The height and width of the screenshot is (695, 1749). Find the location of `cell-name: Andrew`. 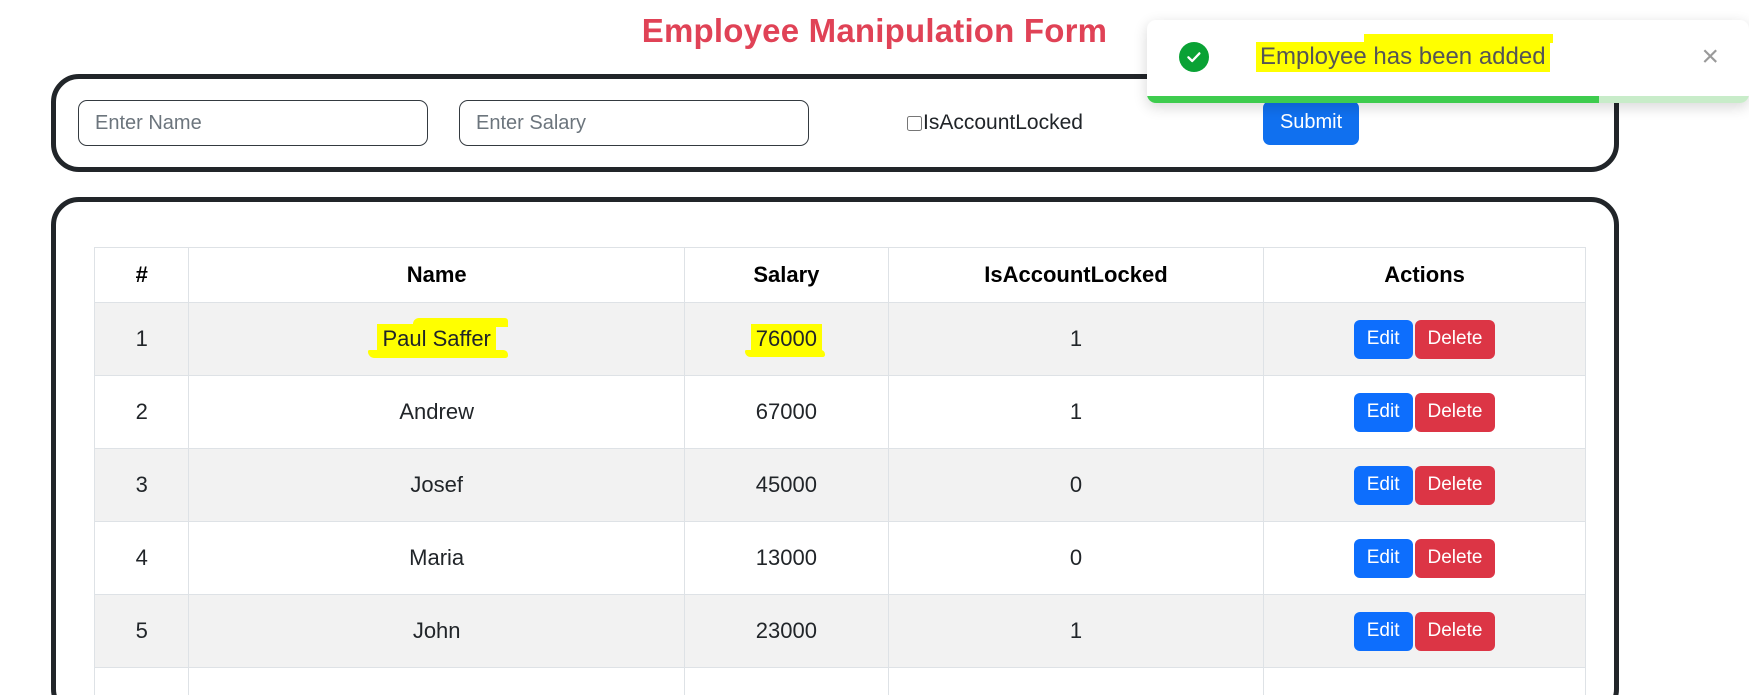

cell-name: Andrew is located at coordinates (436, 412).